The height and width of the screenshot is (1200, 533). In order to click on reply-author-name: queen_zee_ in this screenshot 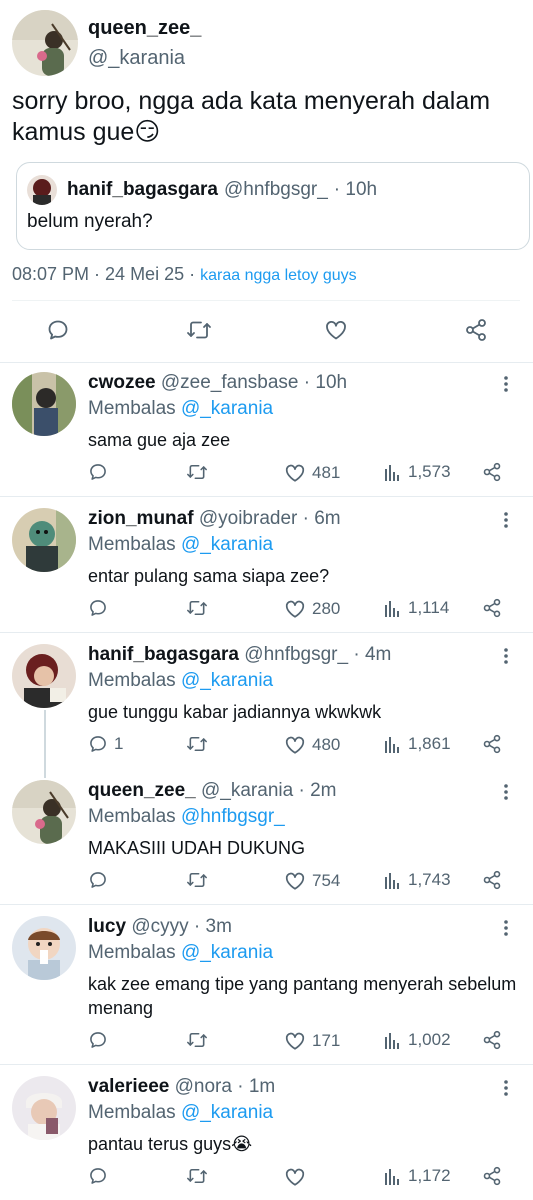, I will do `click(142, 790)`.